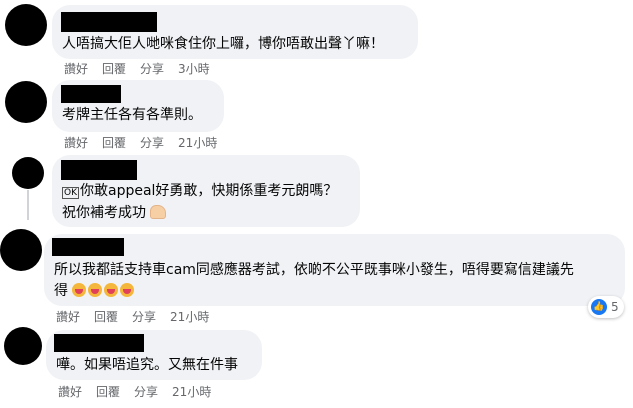  Describe the element at coordinates (70, 193) in the screenshot. I see `ok-emoji-icon: OK` at that location.